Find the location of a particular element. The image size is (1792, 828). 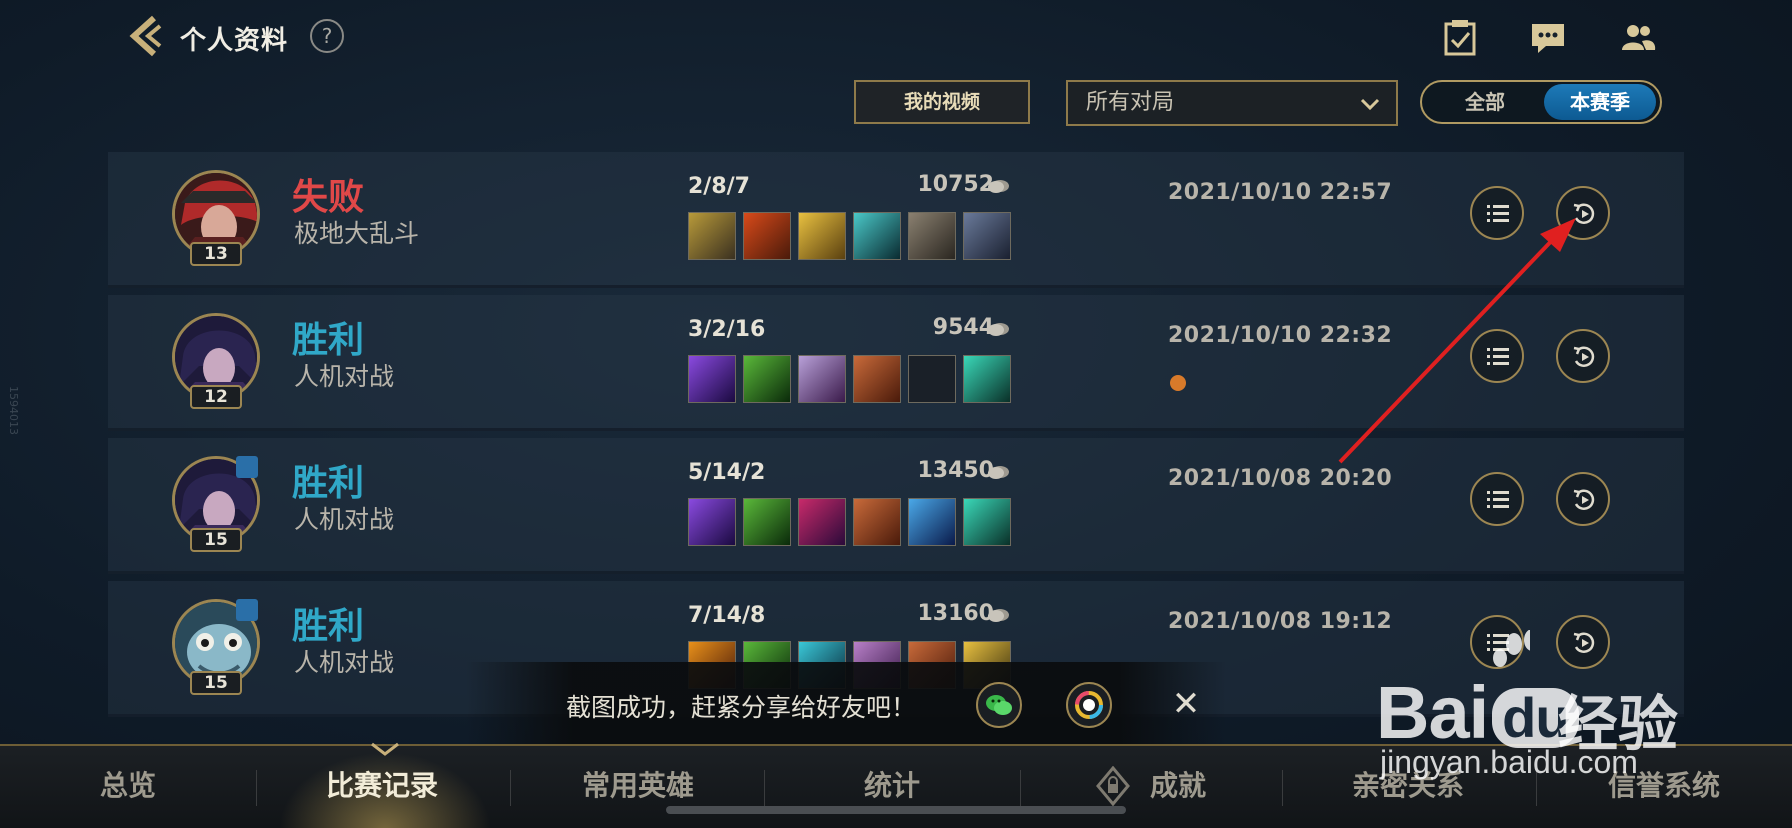

game-filter-value: 所有对局 is located at coordinates (1130, 102).